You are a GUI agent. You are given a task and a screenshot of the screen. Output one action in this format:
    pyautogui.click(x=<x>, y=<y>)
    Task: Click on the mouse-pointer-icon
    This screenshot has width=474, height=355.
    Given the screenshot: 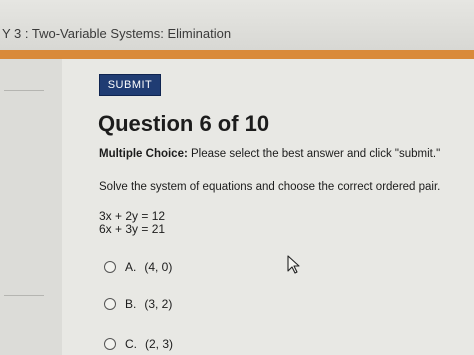 What is the action you would take?
    pyautogui.click(x=293, y=264)
    